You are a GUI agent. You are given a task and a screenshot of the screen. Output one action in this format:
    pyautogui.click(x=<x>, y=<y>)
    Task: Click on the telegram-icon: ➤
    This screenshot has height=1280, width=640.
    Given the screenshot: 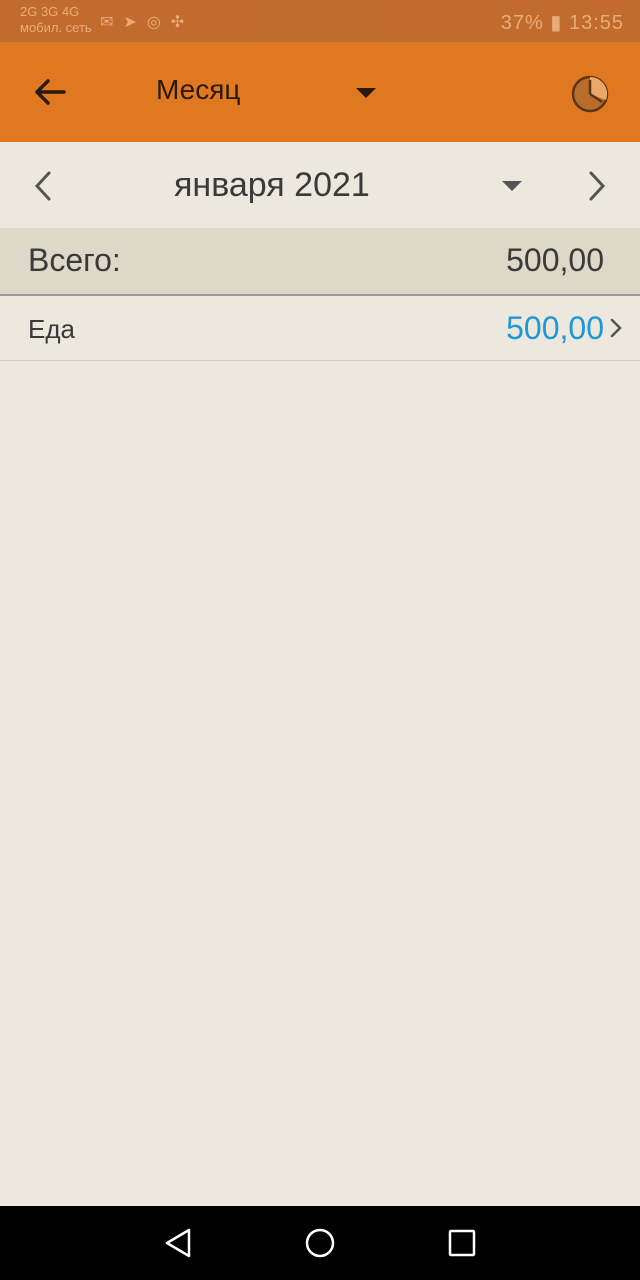 What is the action you would take?
    pyautogui.click(x=130, y=22)
    